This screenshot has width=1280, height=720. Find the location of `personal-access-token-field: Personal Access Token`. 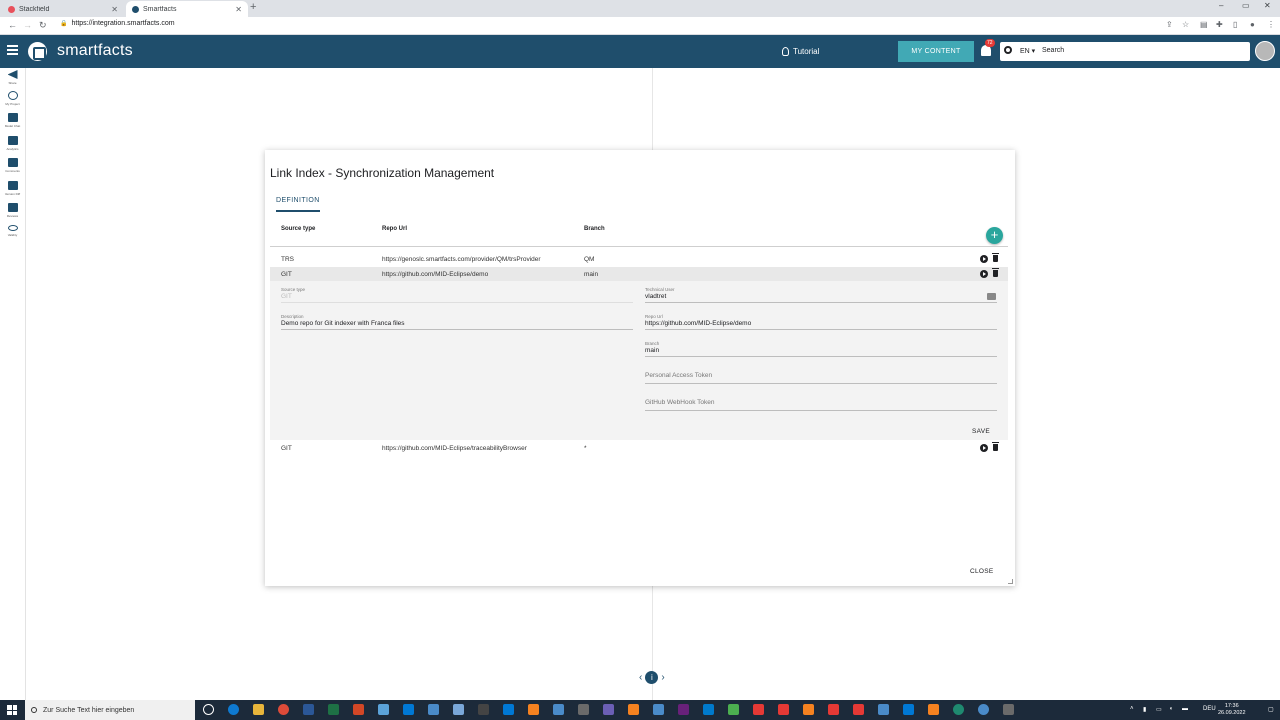

personal-access-token-field: Personal Access Token is located at coordinates (821, 378).